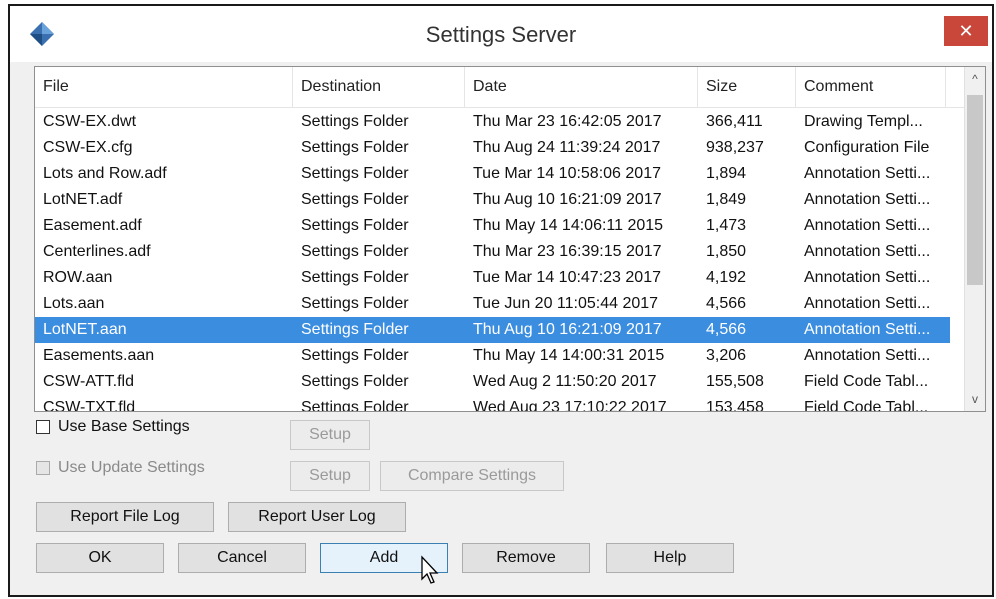 The height and width of the screenshot is (599, 996). I want to click on size-cell: 3,206, so click(726, 355).